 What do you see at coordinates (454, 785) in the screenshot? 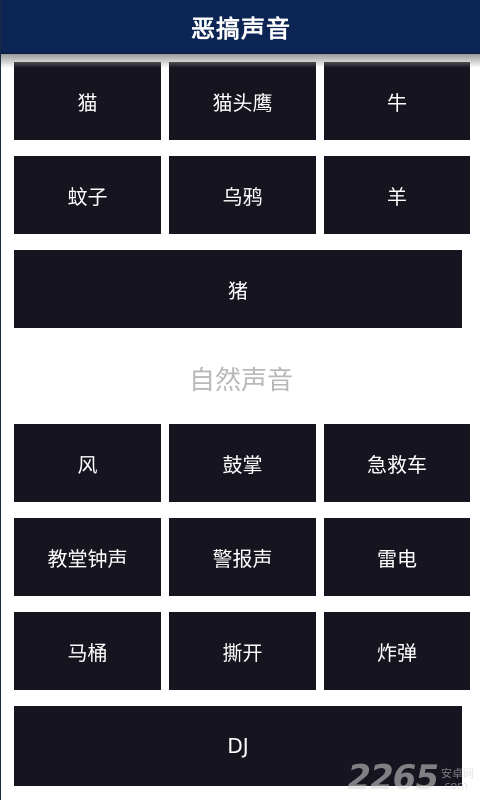
I see `watermark-site-line2: .com` at bounding box center [454, 785].